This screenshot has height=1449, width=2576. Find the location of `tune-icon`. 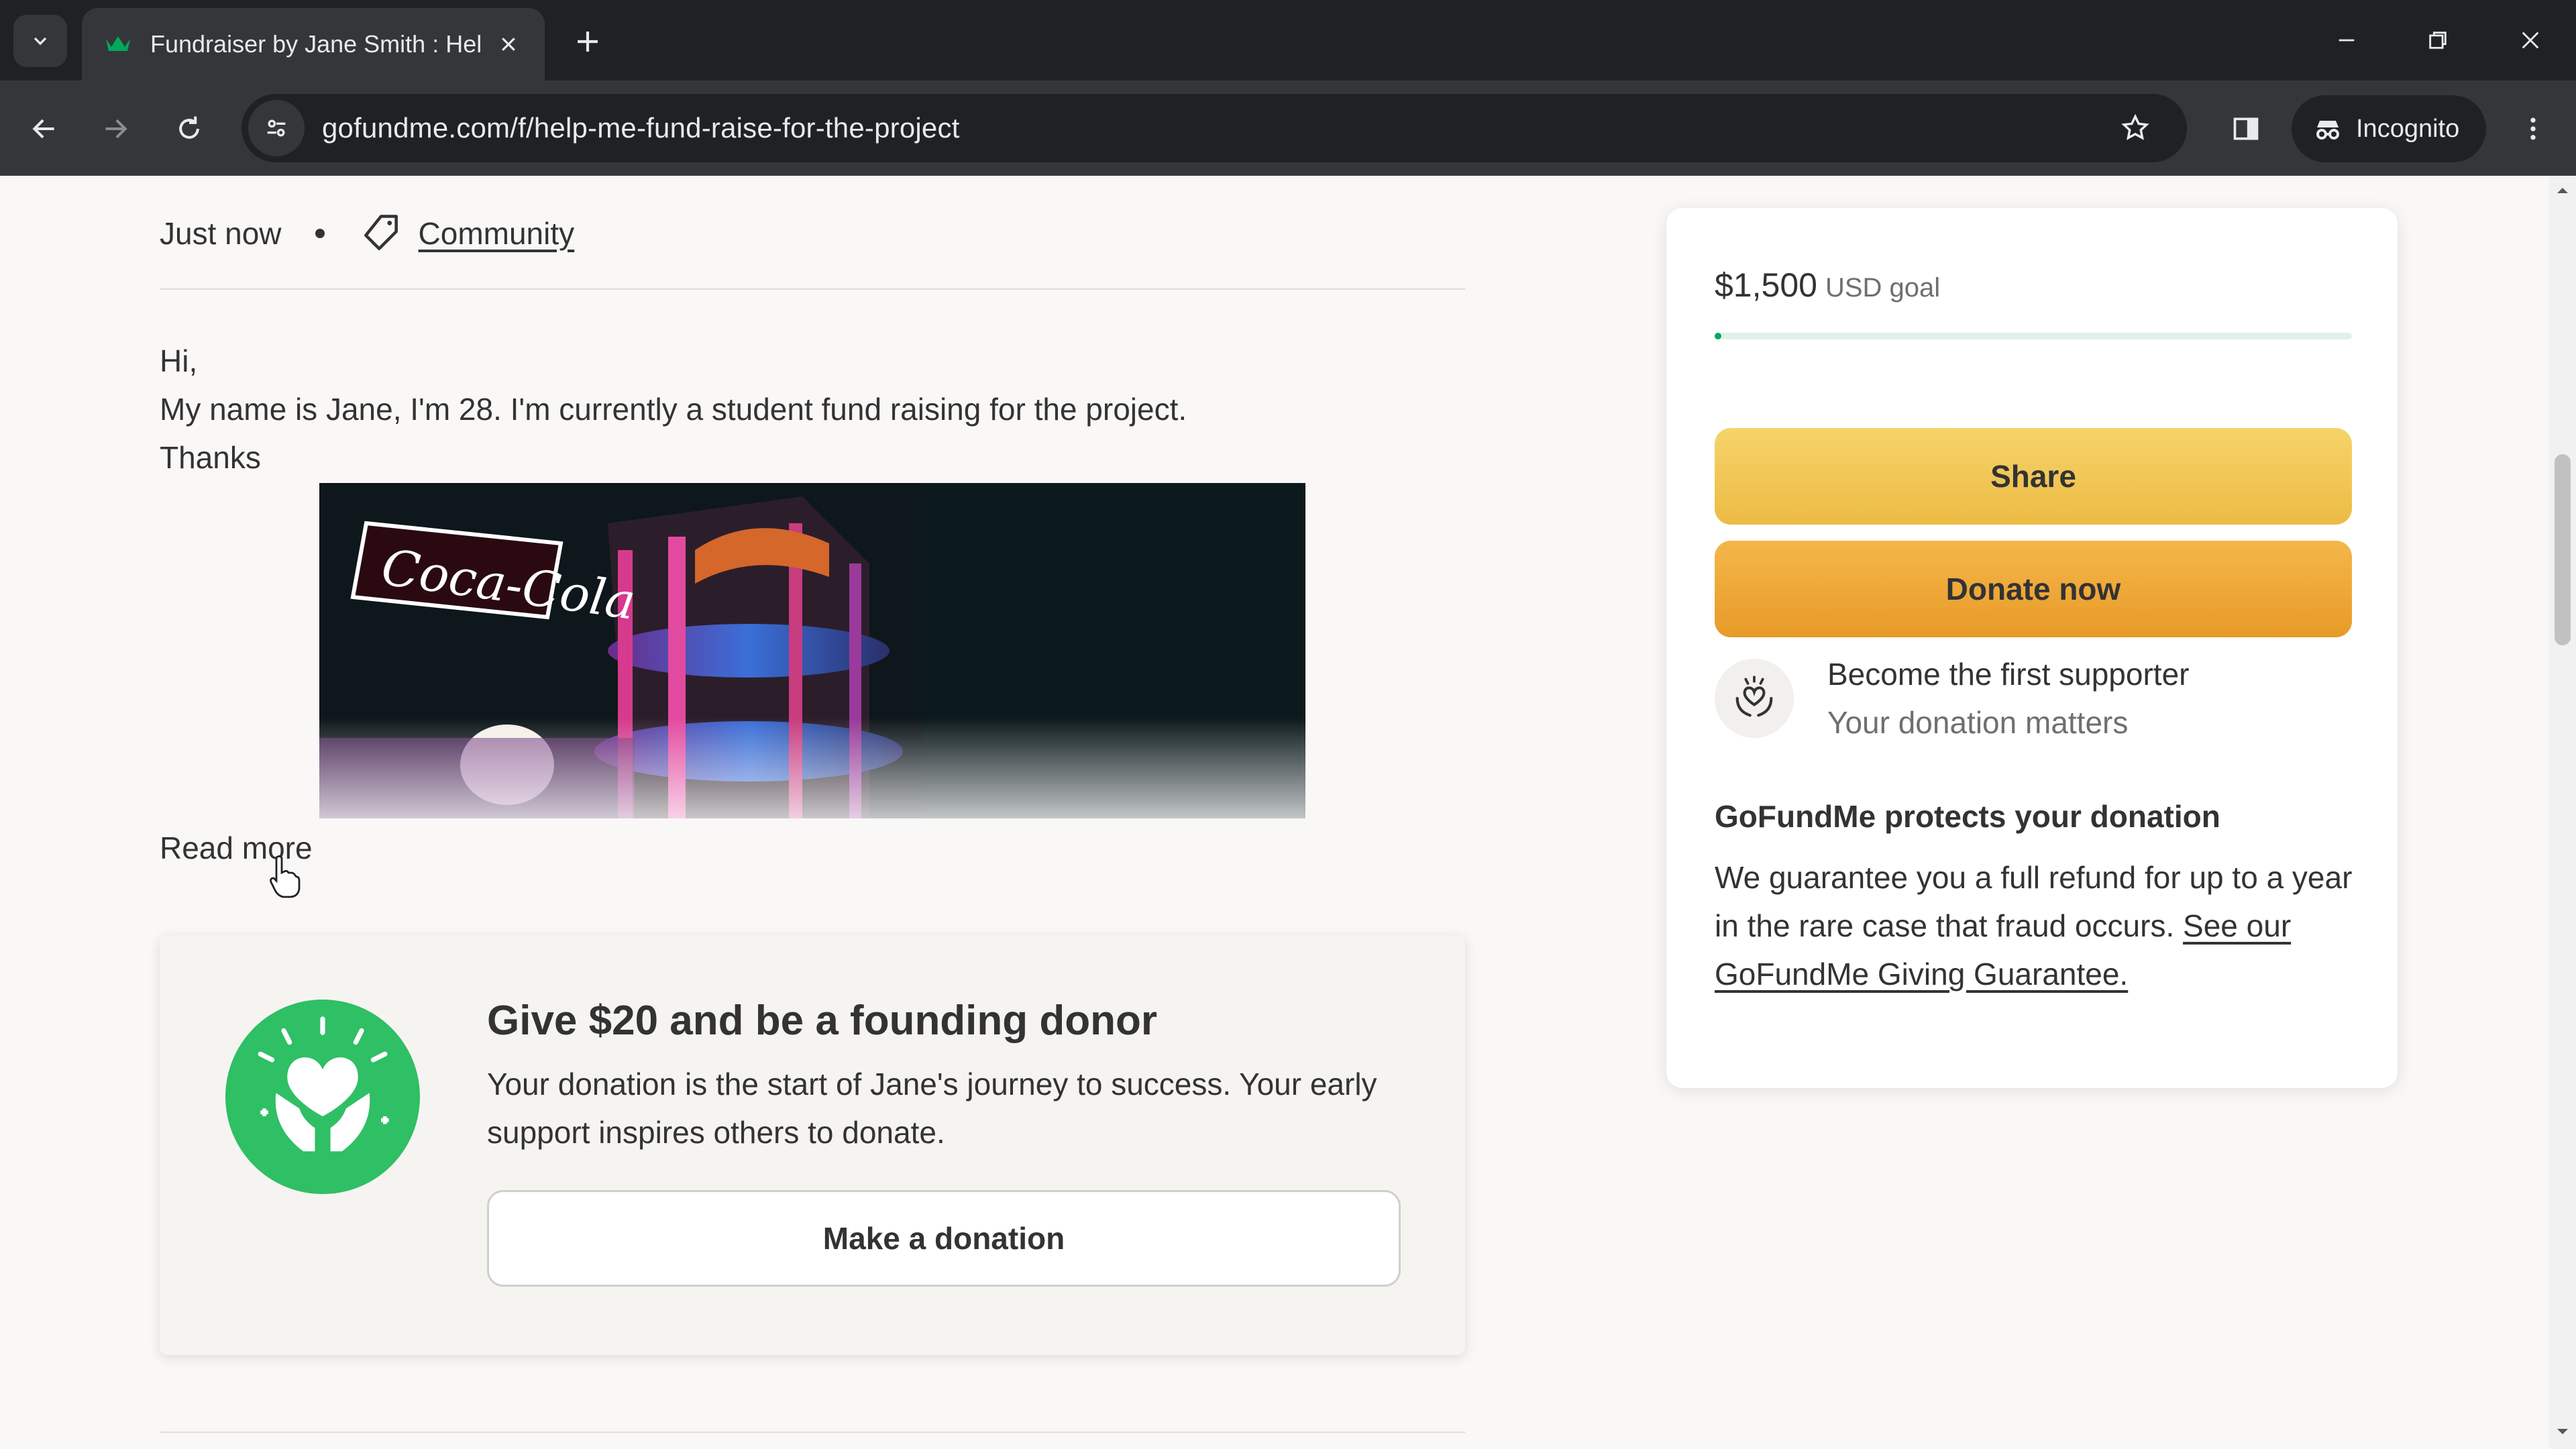

tune-icon is located at coordinates (276, 128).